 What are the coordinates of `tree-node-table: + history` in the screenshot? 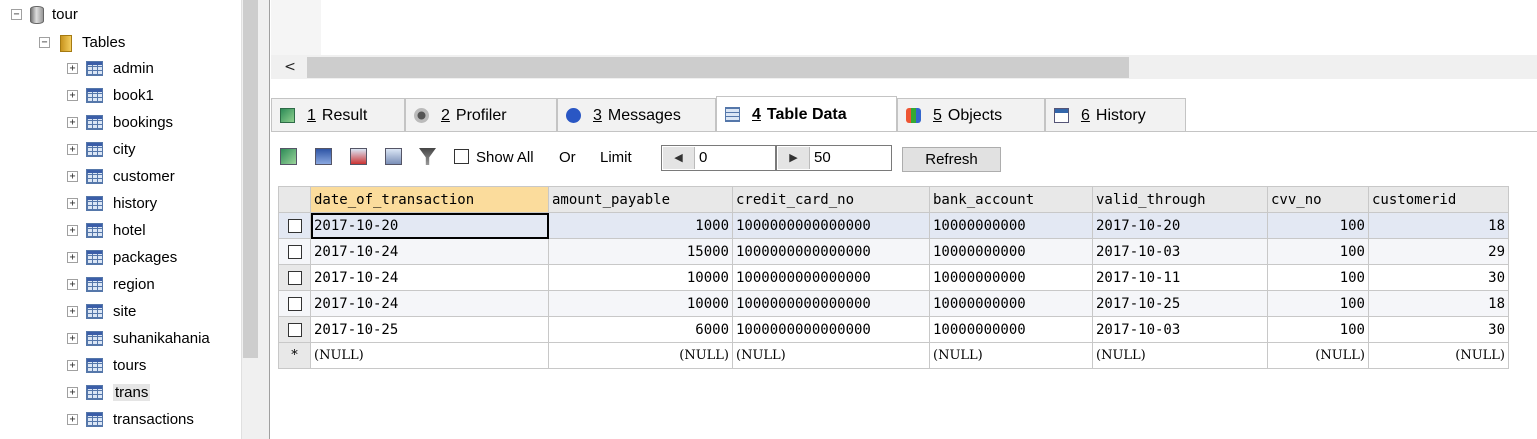 It's located at (112, 203).